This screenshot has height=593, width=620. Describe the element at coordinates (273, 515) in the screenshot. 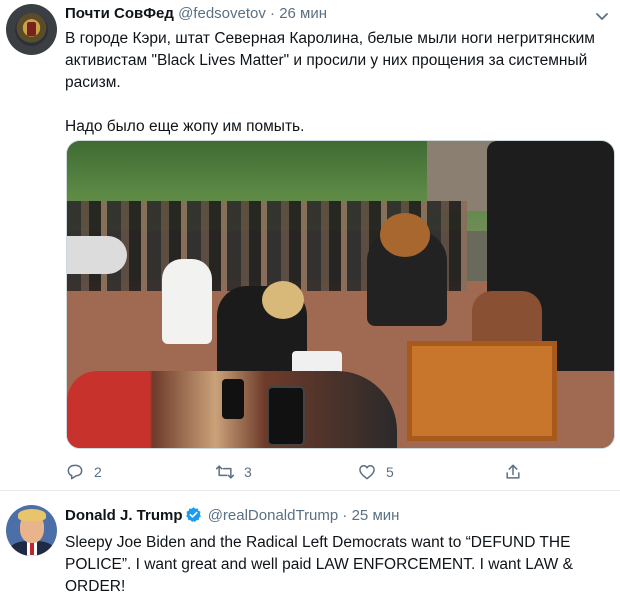

I see `author-handle: @realDonaldTrump` at that location.